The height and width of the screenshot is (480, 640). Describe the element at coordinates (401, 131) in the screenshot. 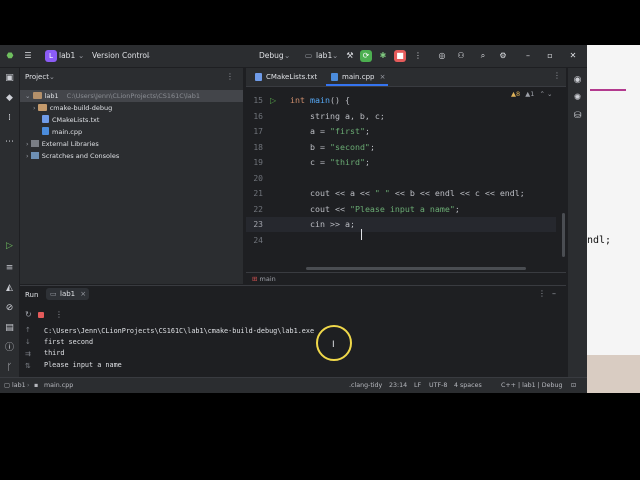

I see `code-line: 17 a = "first";` at that location.